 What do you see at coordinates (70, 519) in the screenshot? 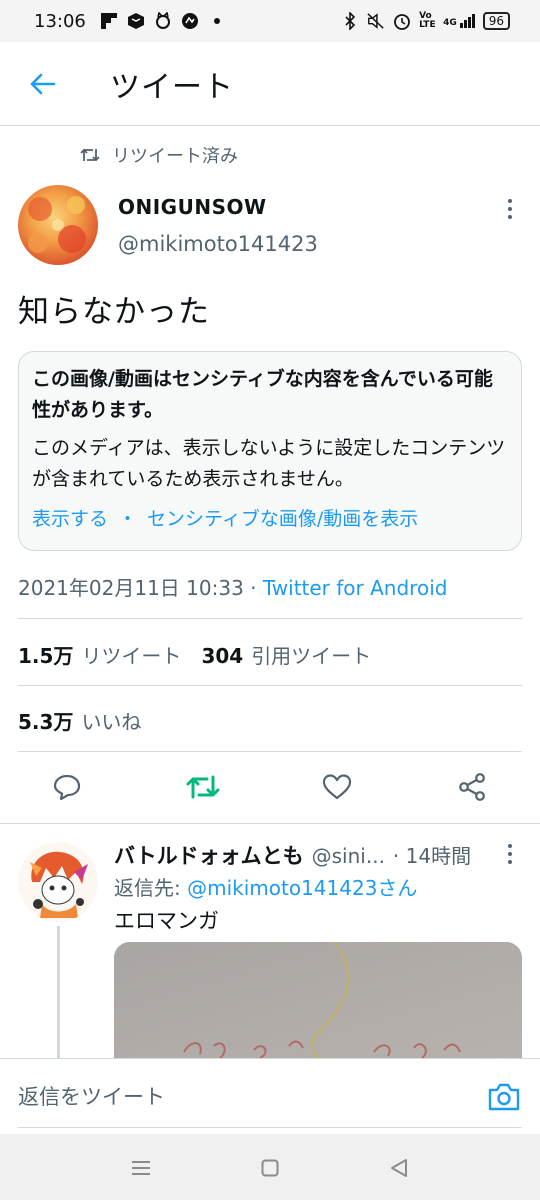
I see `show-media-link: 表示する` at bounding box center [70, 519].